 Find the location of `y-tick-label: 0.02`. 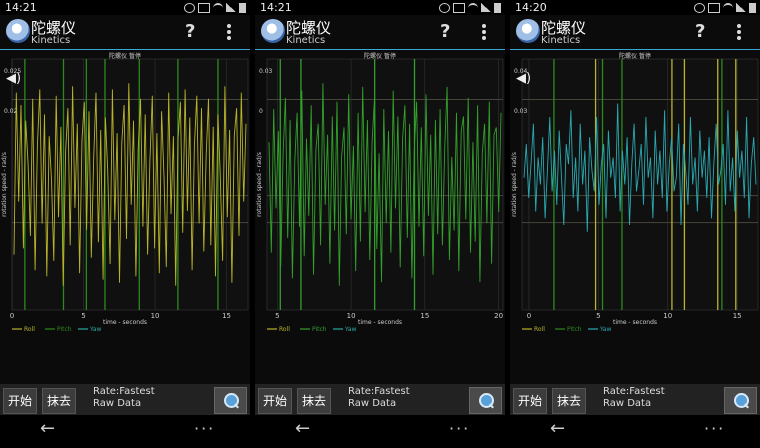

y-tick-label: 0.02 is located at coordinates (11, 111).